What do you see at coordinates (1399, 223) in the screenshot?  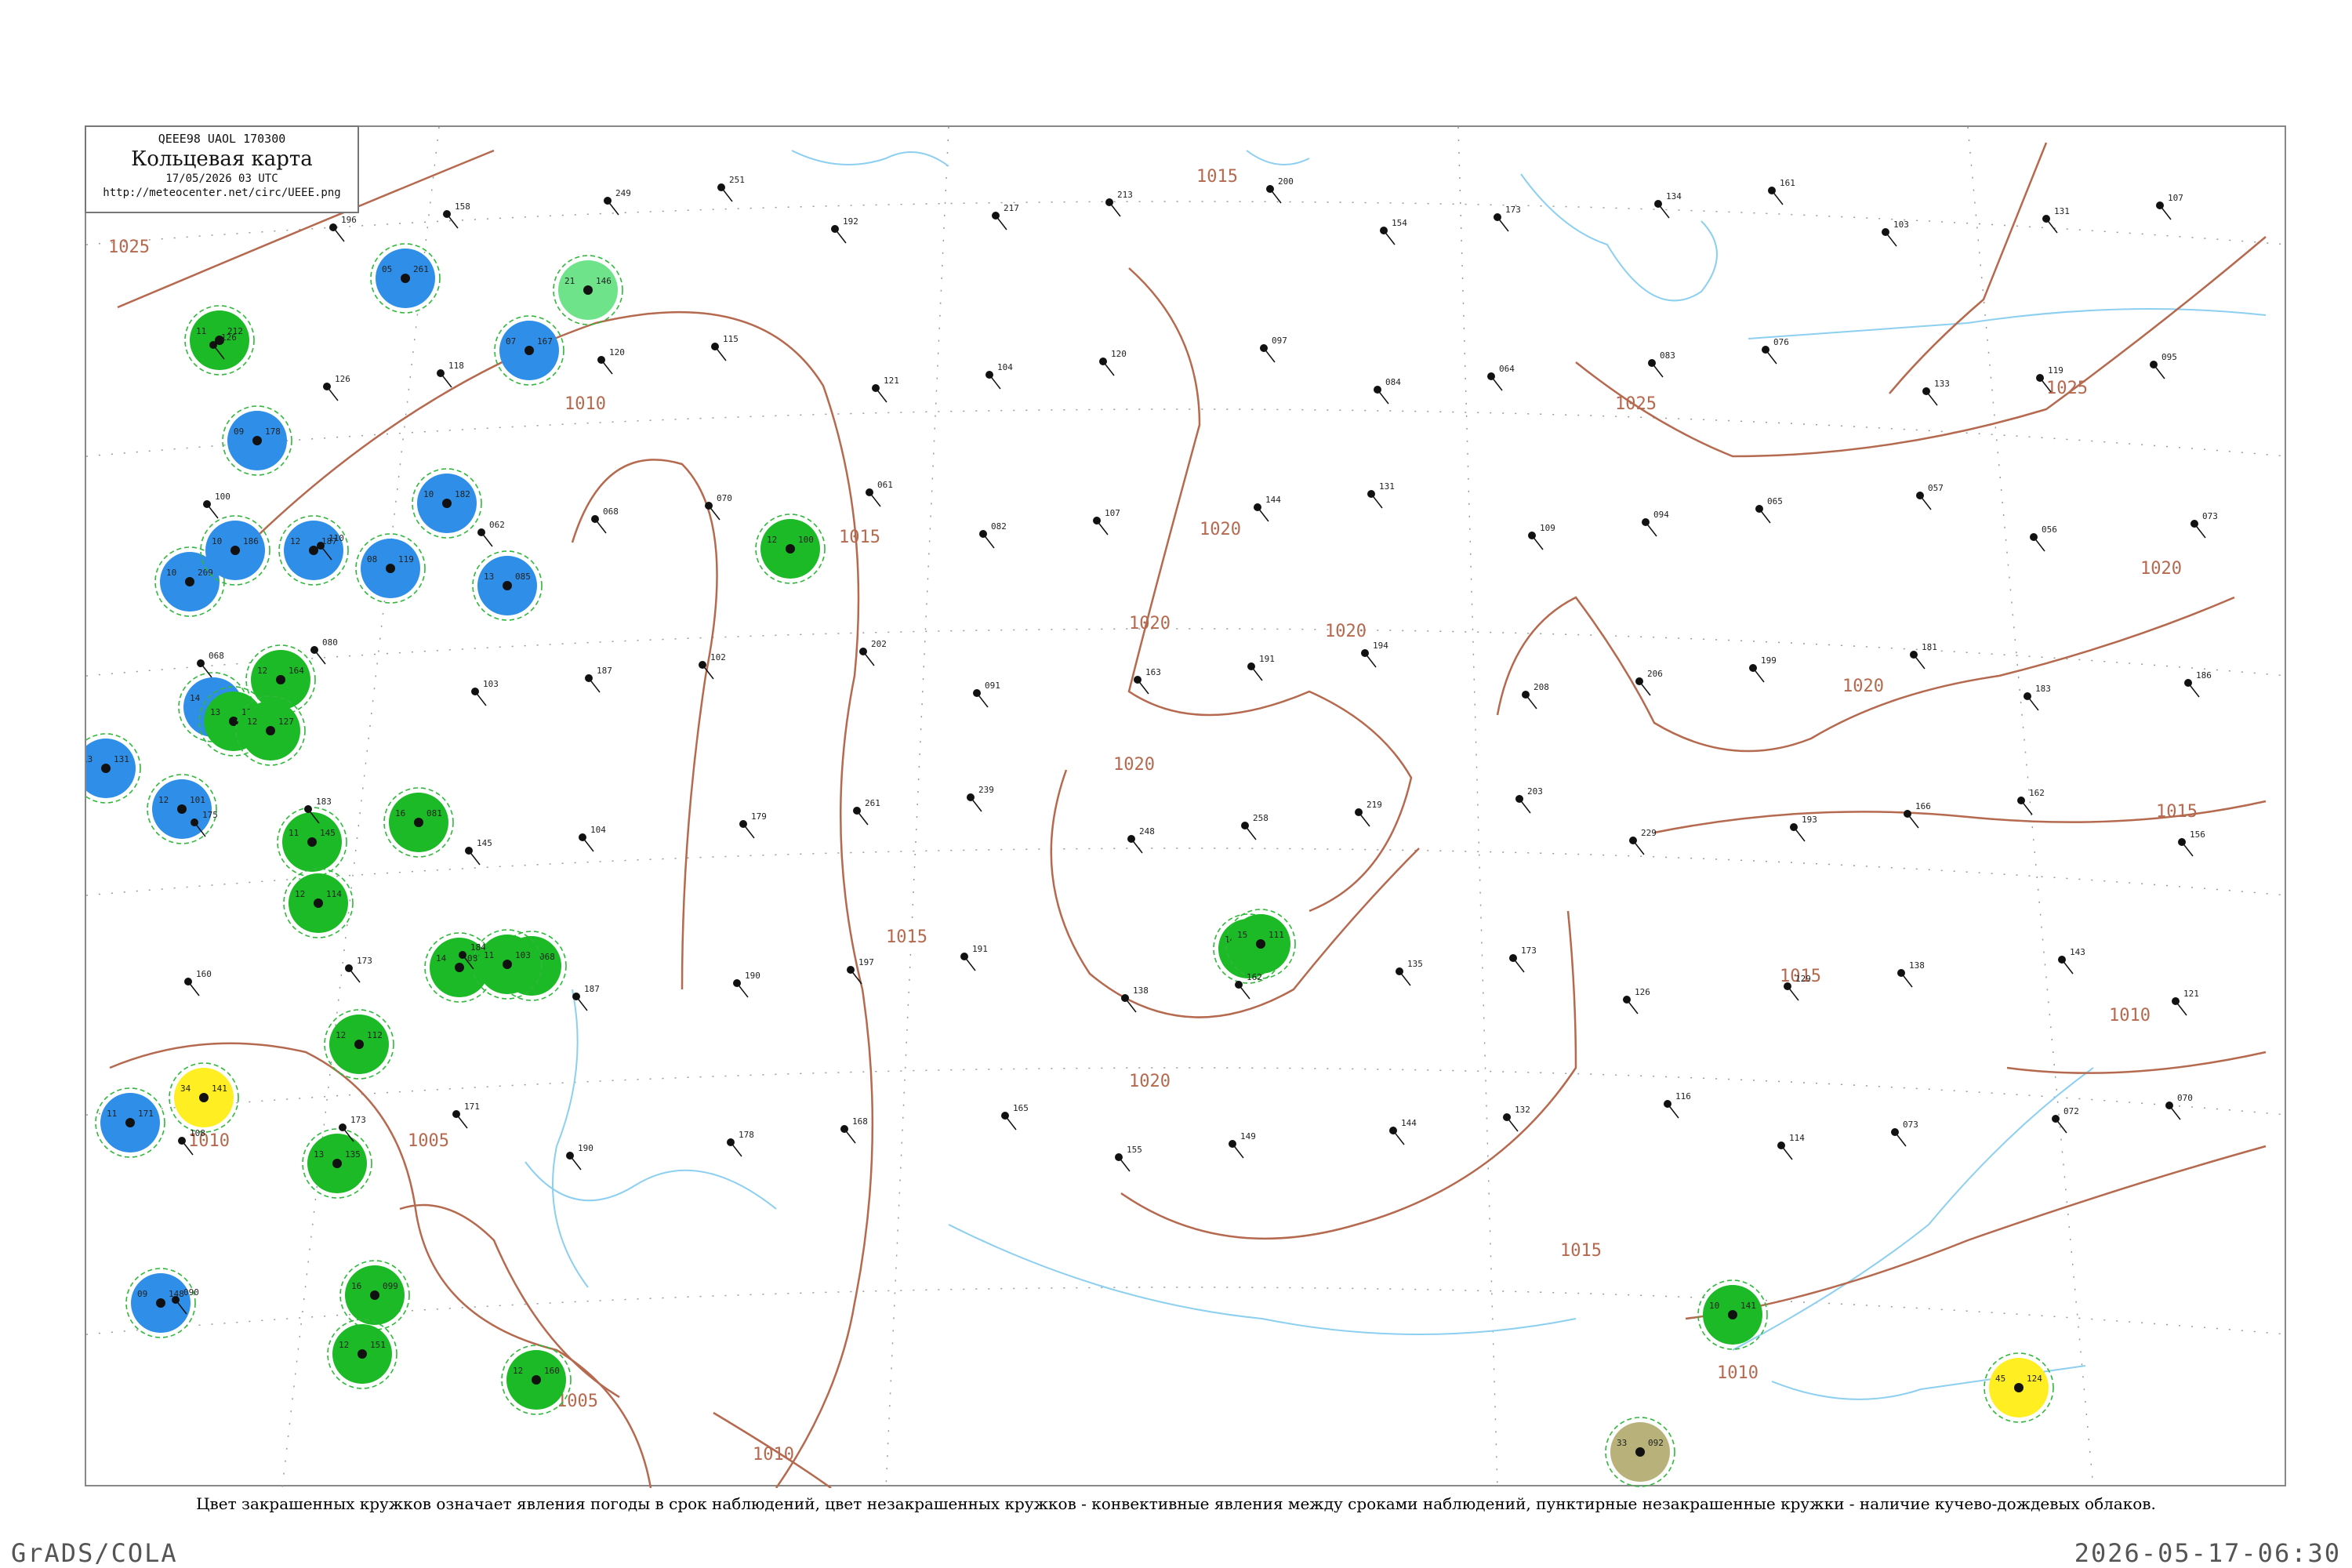 I see `station-pressure: 154` at bounding box center [1399, 223].